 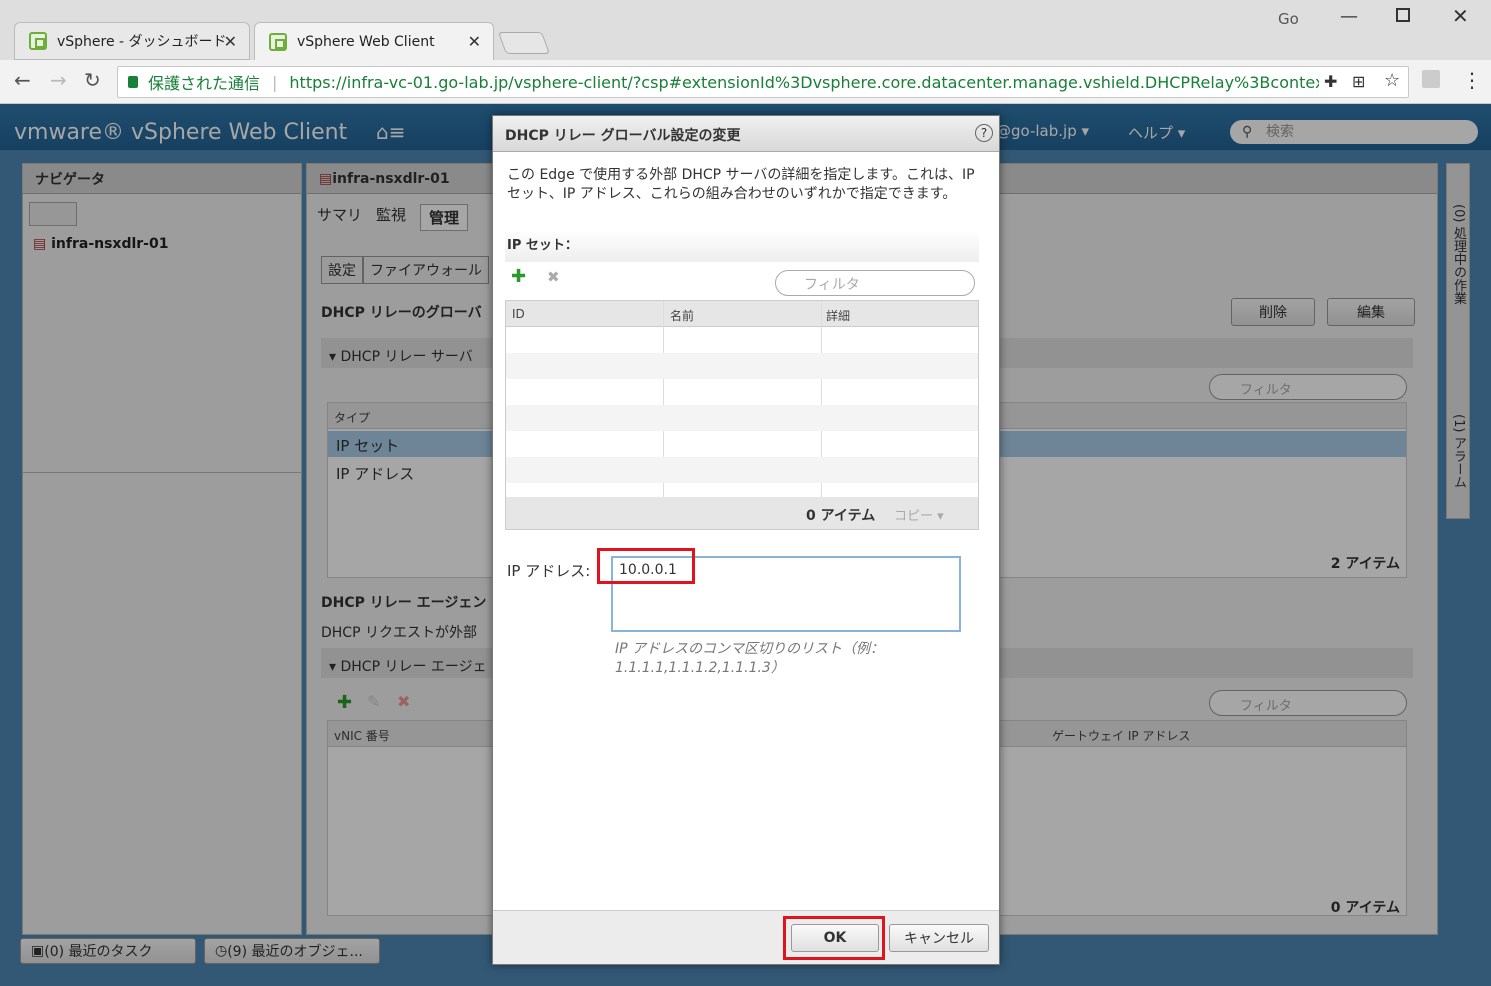 What do you see at coordinates (746, 134) in the screenshot?
I see `dialog-title: DHCP リレー グローバル設定の変更` at bounding box center [746, 134].